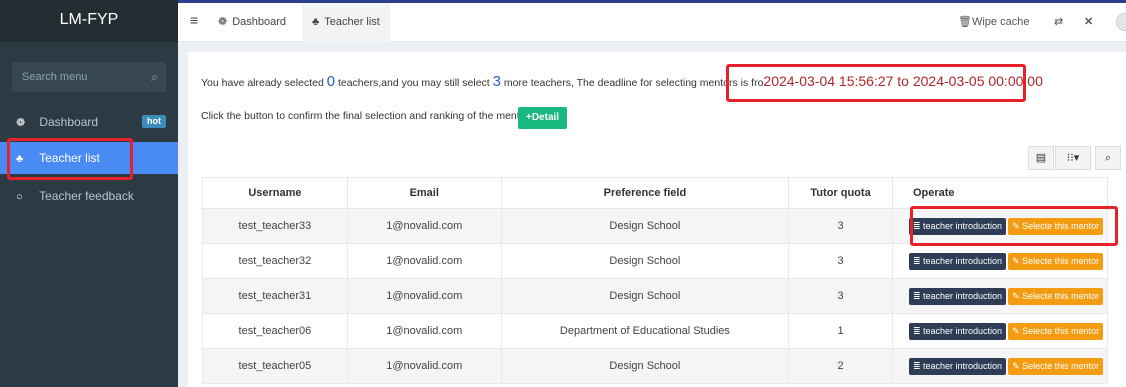 The height and width of the screenshot is (387, 1126). I want to click on search-icon: ⌕, so click(154, 77).